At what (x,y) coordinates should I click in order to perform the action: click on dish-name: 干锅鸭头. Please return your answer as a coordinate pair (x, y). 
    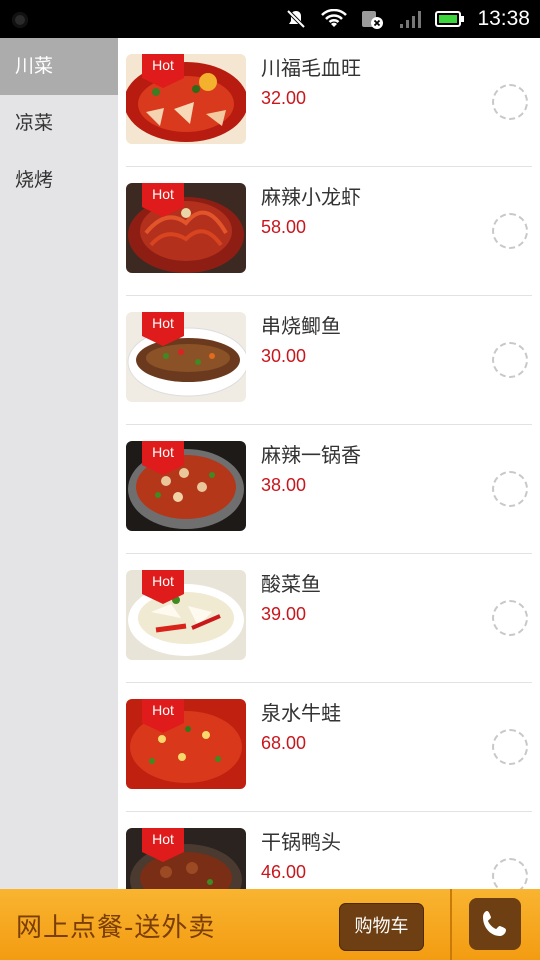
    Looking at the image, I should click on (301, 842).